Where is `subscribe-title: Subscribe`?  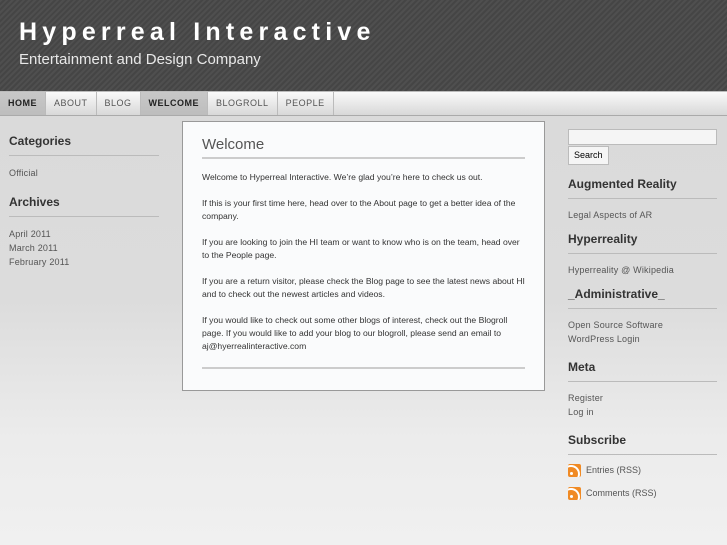 subscribe-title: Subscribe is located at coordinates (642, 444).